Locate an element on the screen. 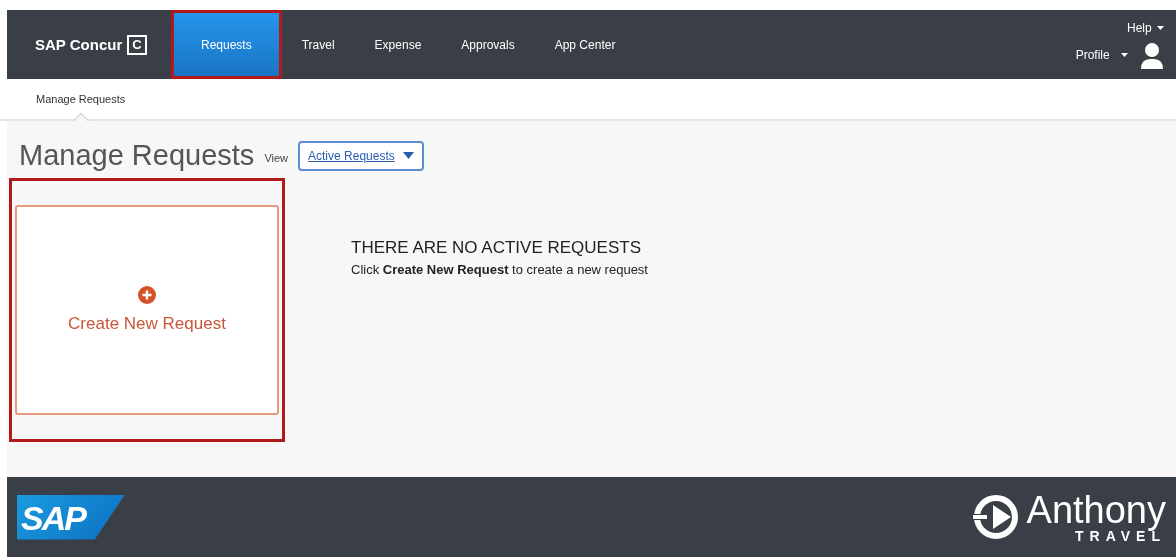 Image resolution: width=1176 pixels, height=557 pixels. view-label: View is located at coordinates (276, 157).